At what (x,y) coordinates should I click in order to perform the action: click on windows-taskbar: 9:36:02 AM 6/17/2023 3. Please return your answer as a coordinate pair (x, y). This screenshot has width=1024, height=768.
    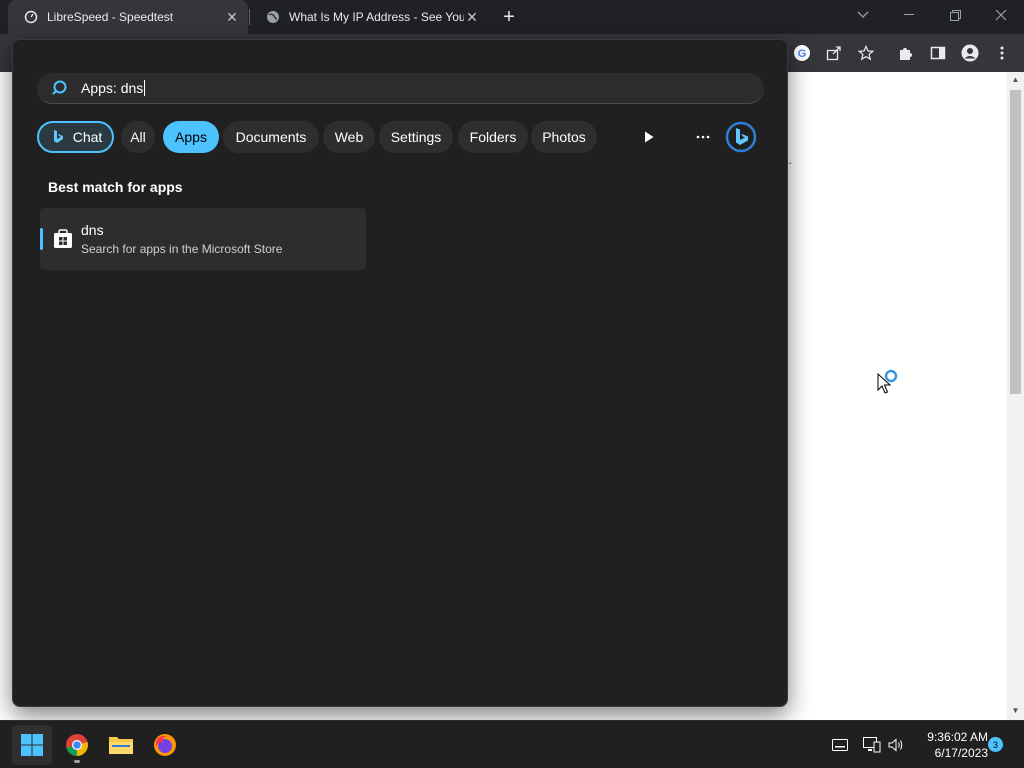
    Looking at the image, I should click on (512, 744).